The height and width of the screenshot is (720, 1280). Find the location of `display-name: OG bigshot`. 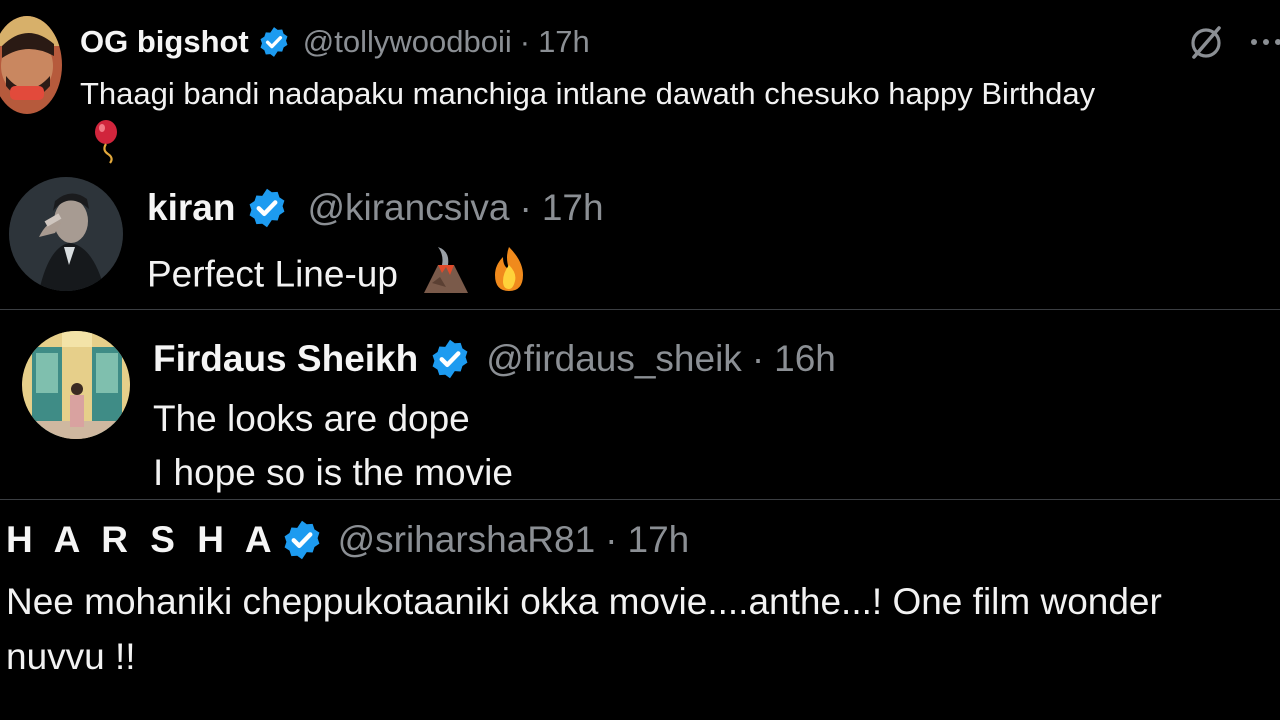

display-name: OG bigshot is located at coordinates (164, 42).